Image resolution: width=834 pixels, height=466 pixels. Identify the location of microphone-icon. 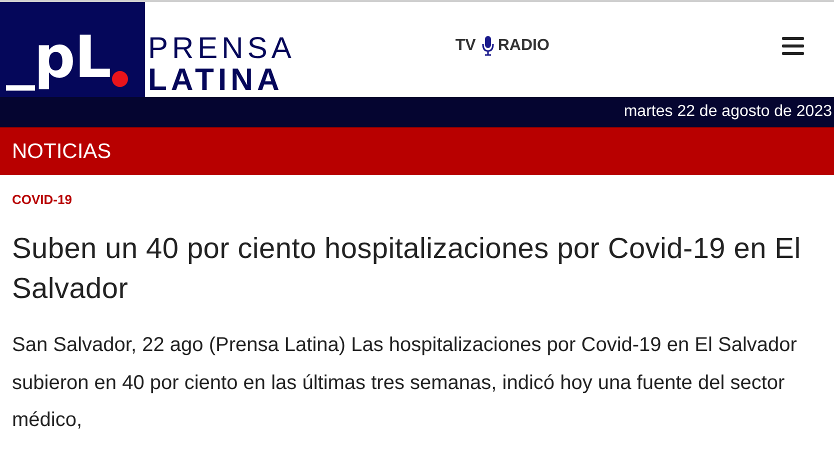
(488, 46).